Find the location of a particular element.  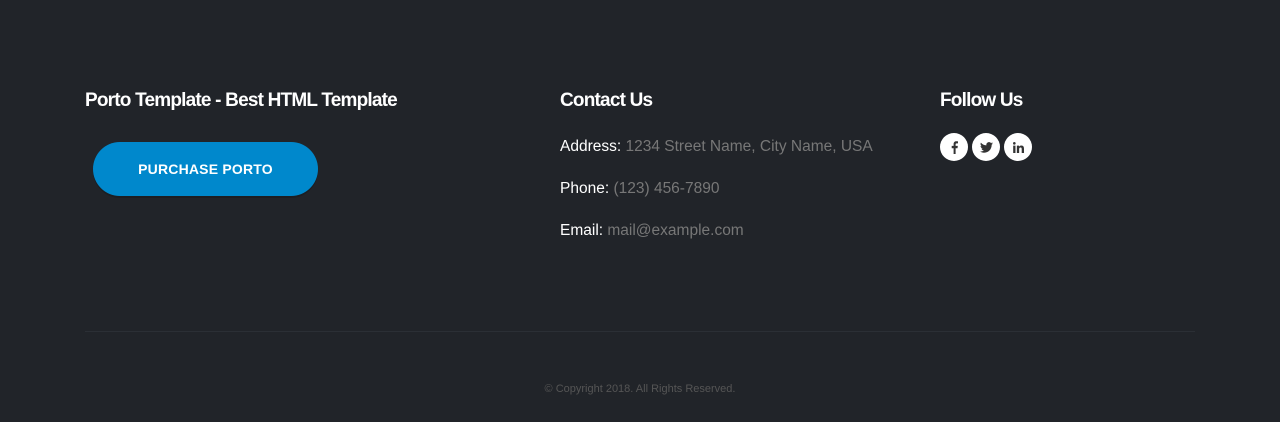

footer-divider is located at coordinates (640, 331).